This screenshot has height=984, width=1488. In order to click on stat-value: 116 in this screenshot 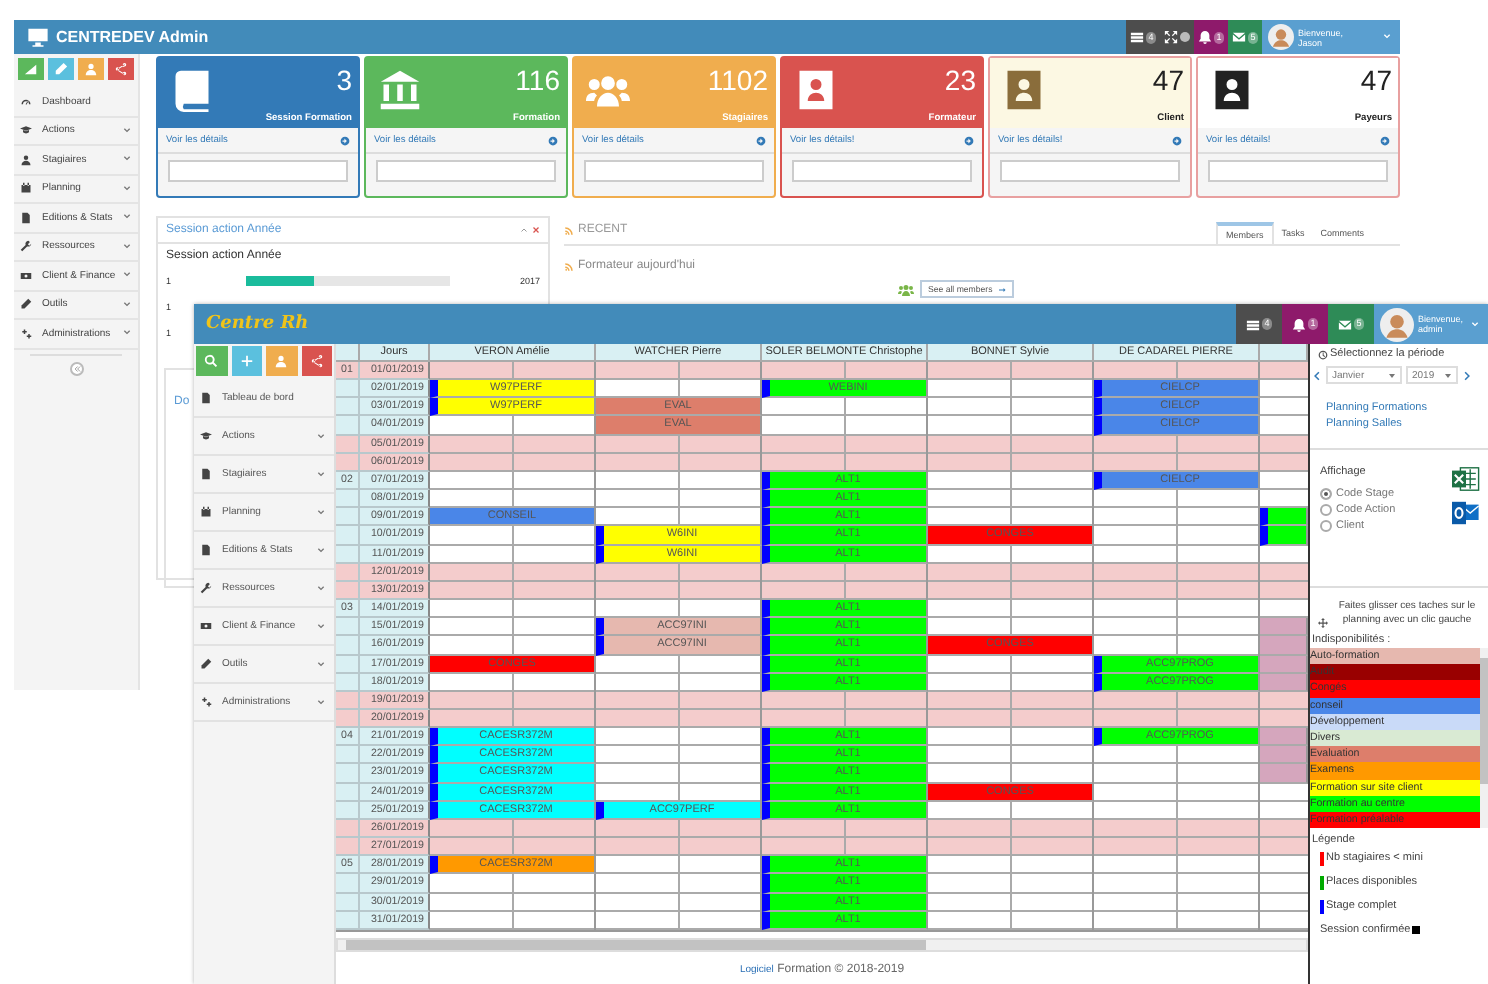, I will do `click(537, 80)`.